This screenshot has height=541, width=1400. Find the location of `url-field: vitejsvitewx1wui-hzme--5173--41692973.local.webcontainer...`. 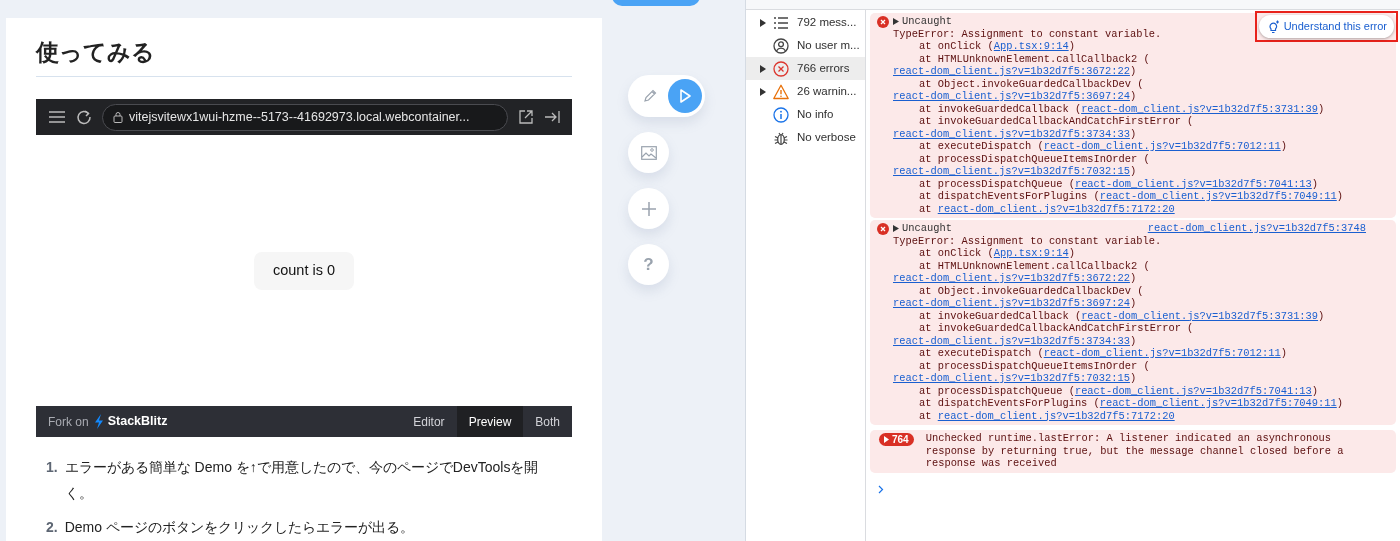

url-field: vitejsvitewx1wui-hzme--5173--41692973.local.webcontainer... is located at coordinates (305, 117).